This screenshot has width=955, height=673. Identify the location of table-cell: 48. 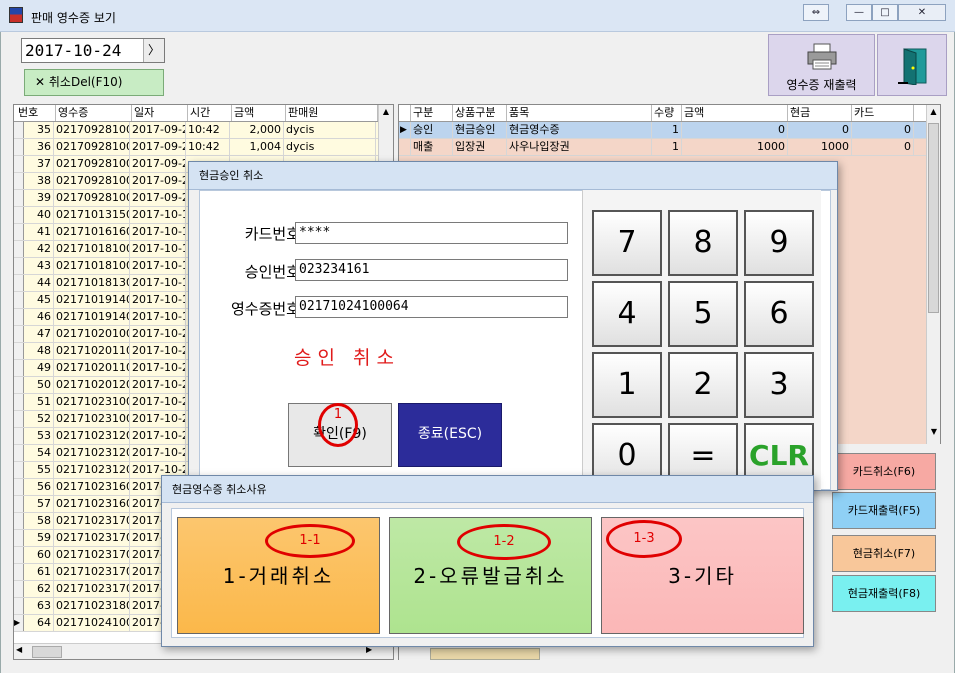
(39, 351).